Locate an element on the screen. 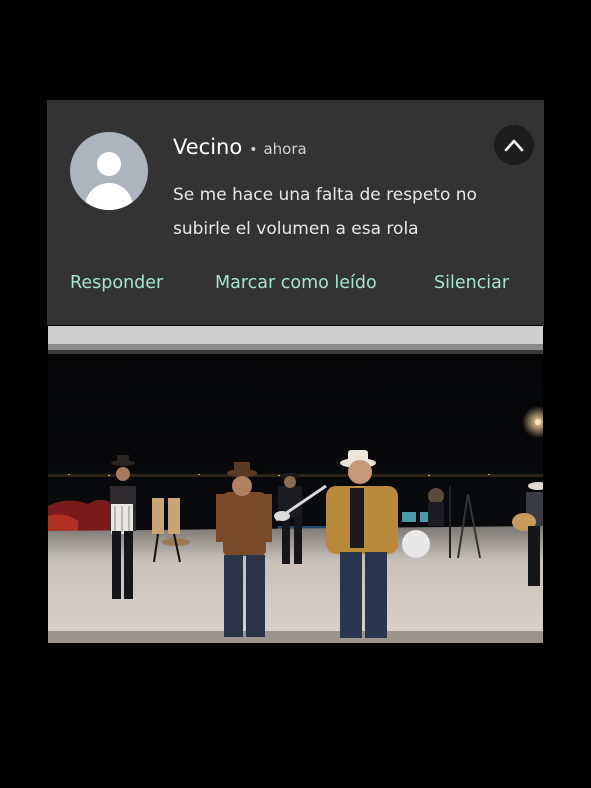 The height and width of the screenshot is (788, 591). sender-name: Vecino is located at coordinates (208, 147).